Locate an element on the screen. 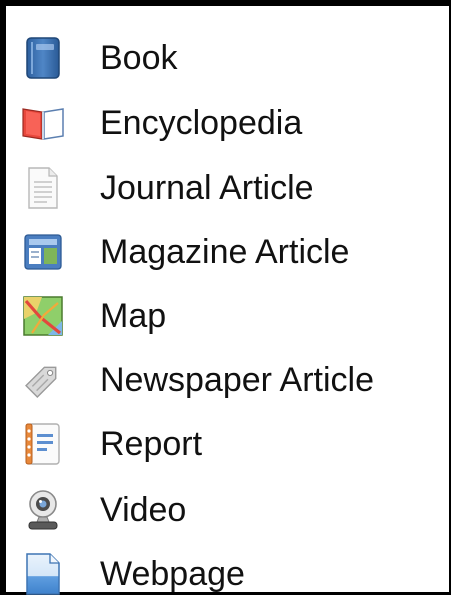  menu-item-label: Map is located at coordinates (133, 316).